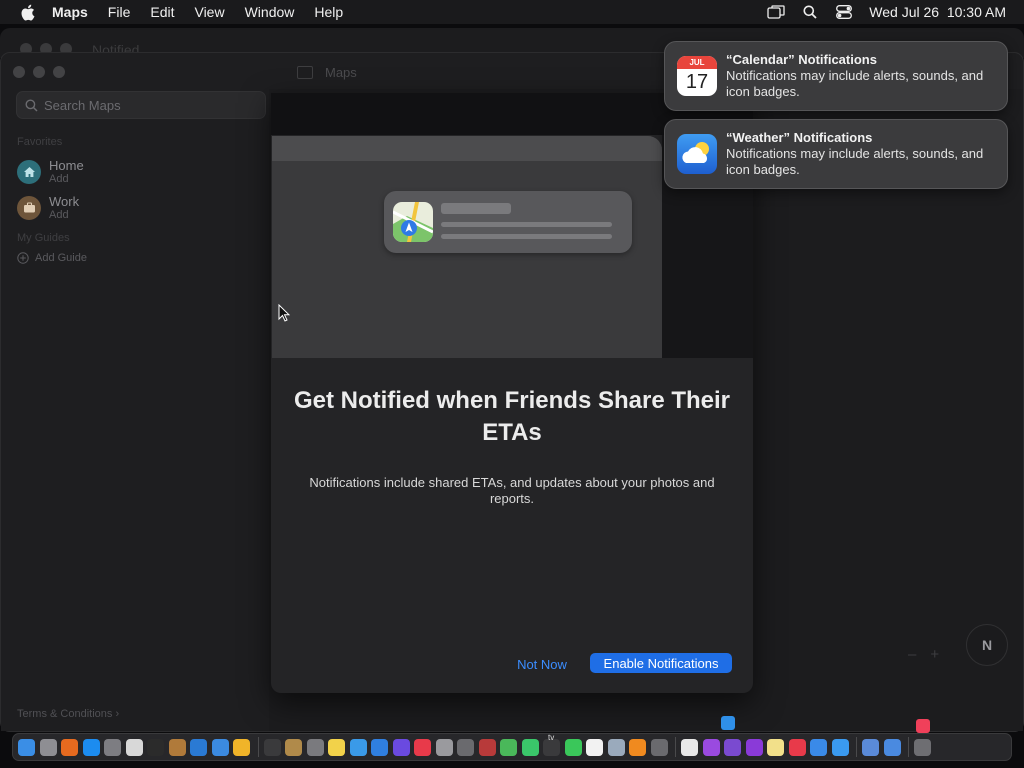 The width and height of the screenshot is (1024, 768). I want to click on enable-notifications-button: Enable Notifications, so click(661, 663).